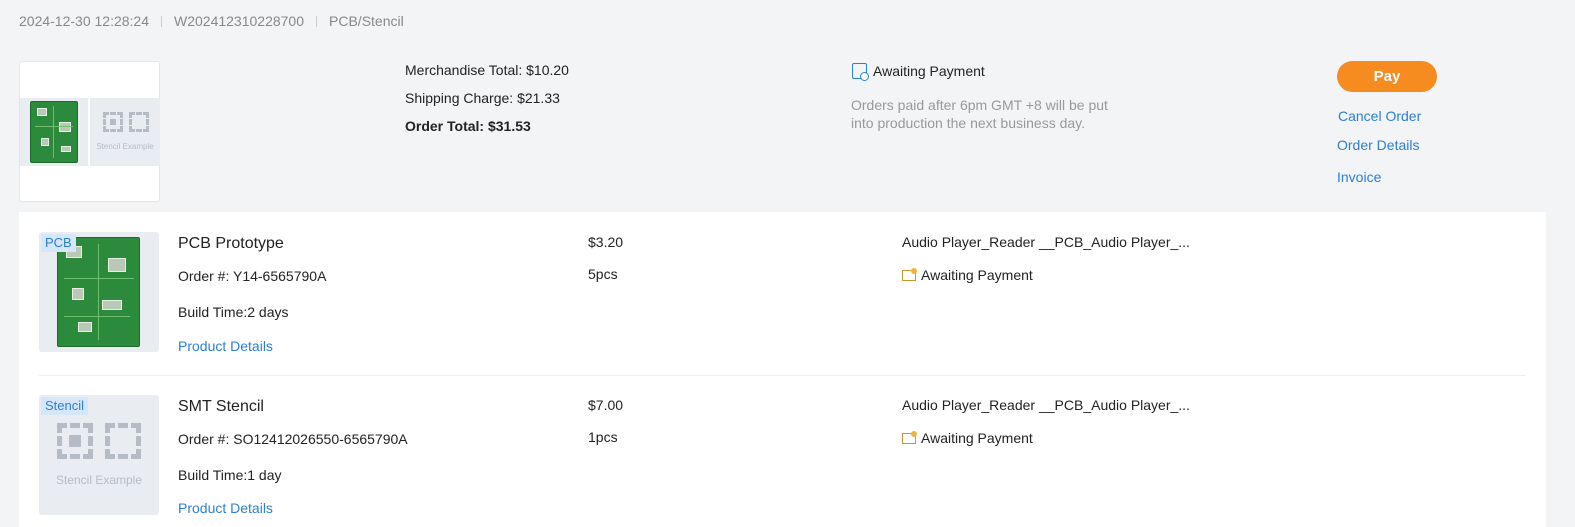 The height and width of the screenshot is (527, 1575). I want to click on stencil-thumbnail: Stencil Example, so click(125, 132).